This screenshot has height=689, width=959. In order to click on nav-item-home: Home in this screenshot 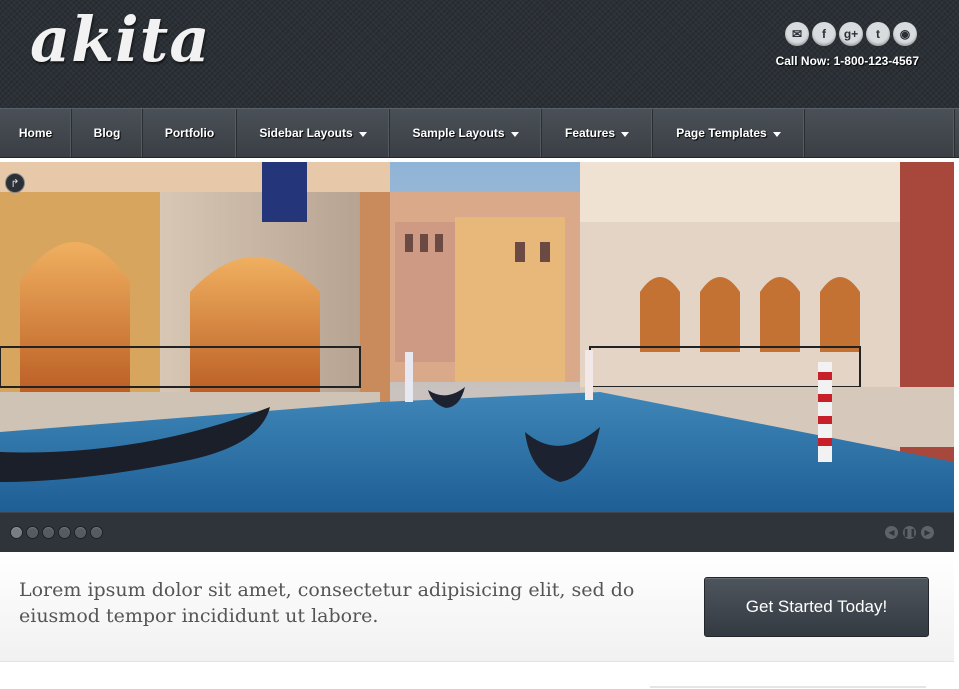, I will do `click(36, 133)`.